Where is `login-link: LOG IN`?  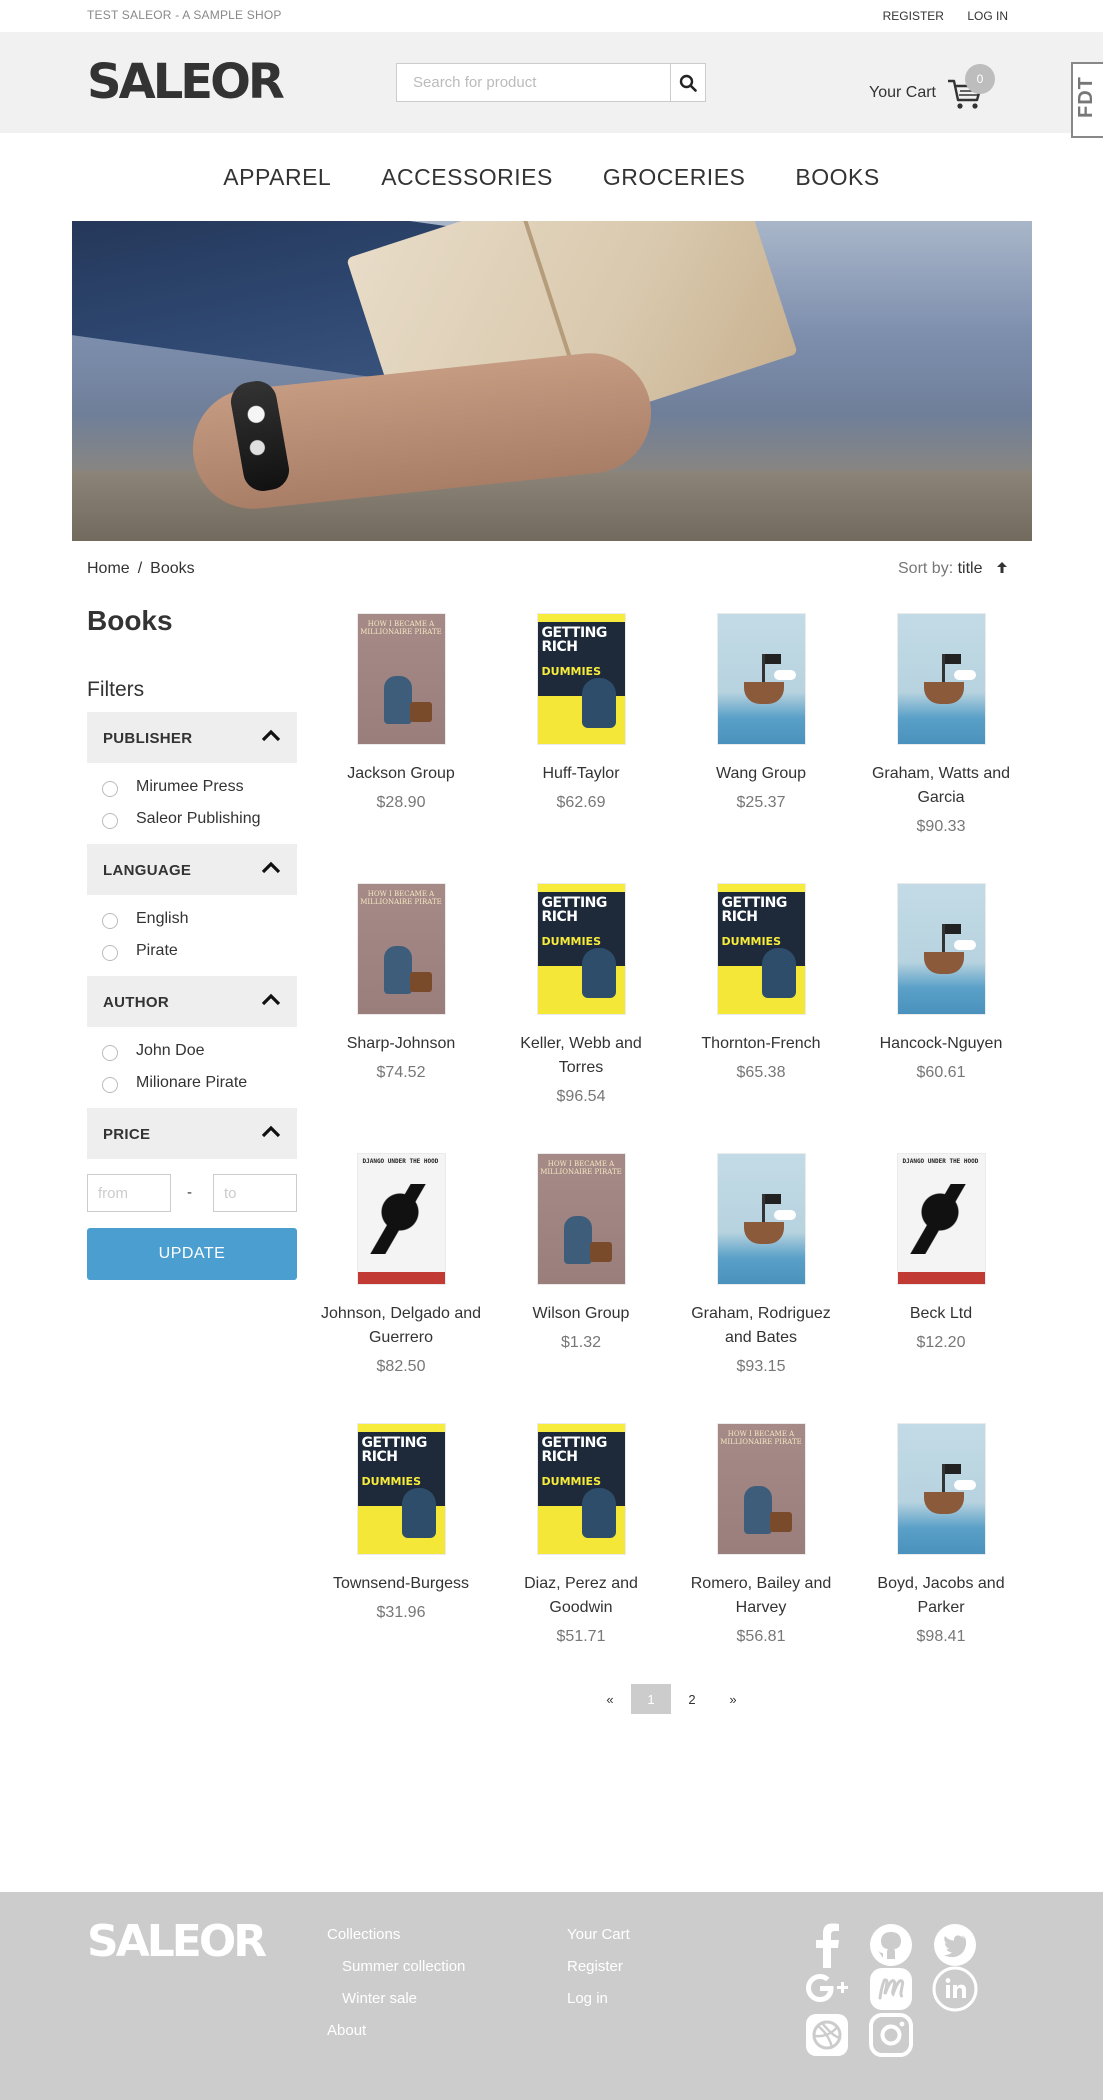
login-link: LOG IN is located at coordinates (987, 16).